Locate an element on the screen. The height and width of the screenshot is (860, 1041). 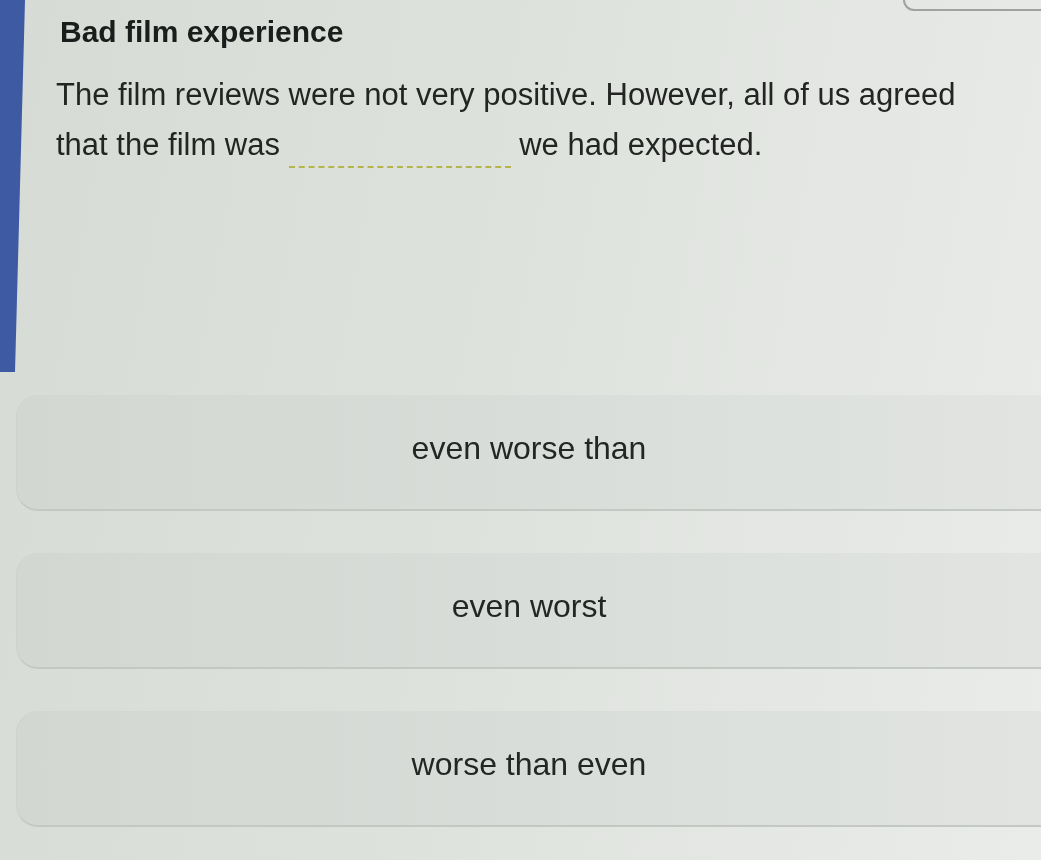
answer-option: worse than even is located at coordinates (528, 769).